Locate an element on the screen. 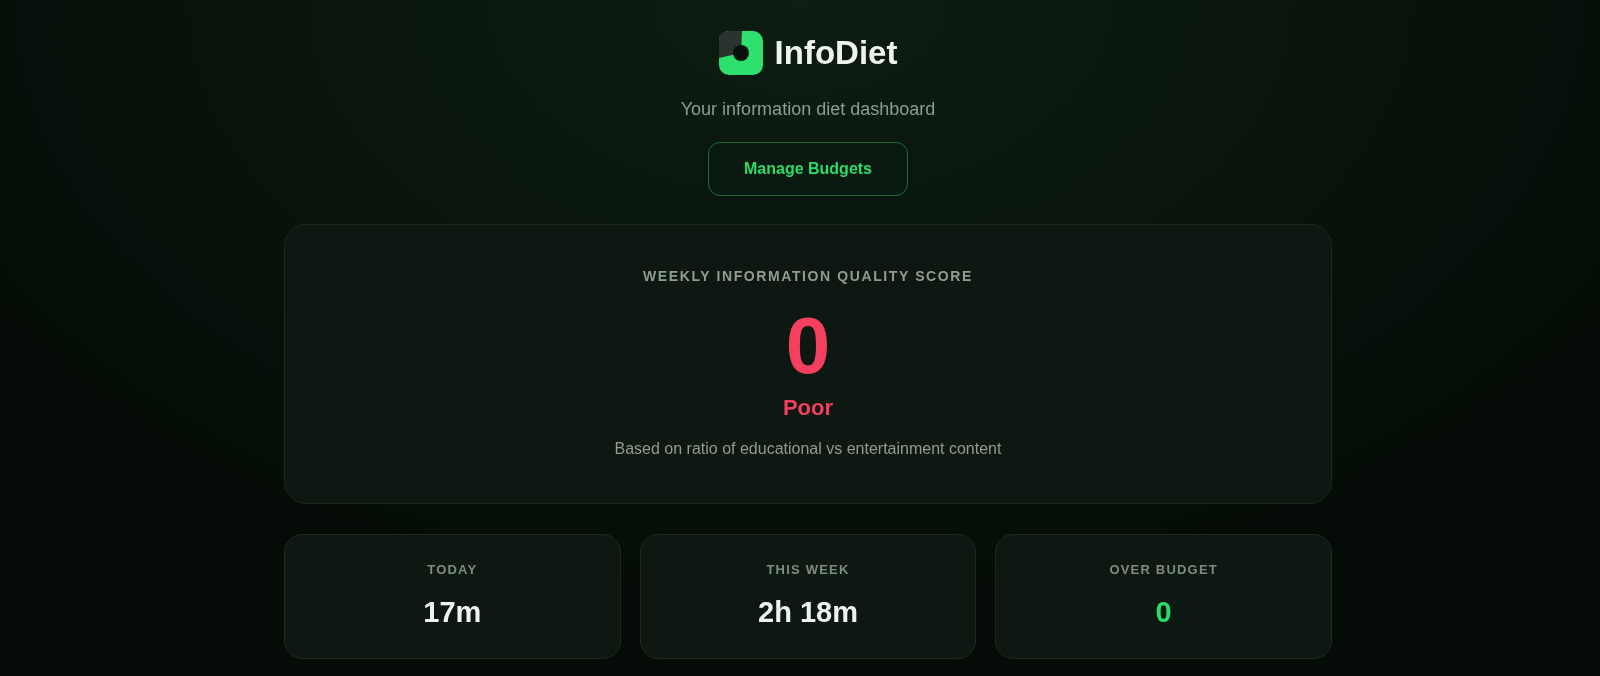 The height and width of the screenshot is (676, 1600). stat-value: 0 is located at coordinates (1163, 612).